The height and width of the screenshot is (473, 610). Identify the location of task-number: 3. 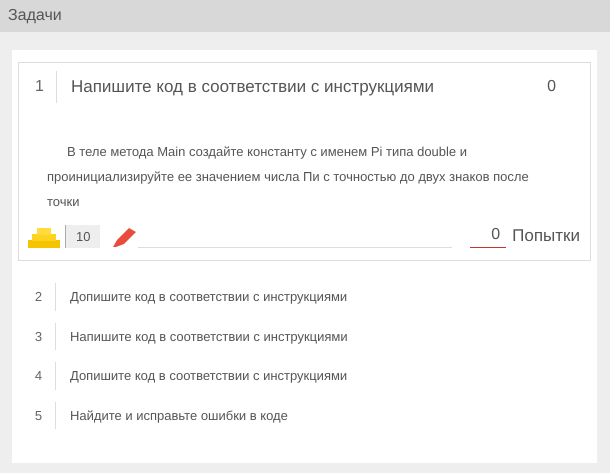
(41, 336).